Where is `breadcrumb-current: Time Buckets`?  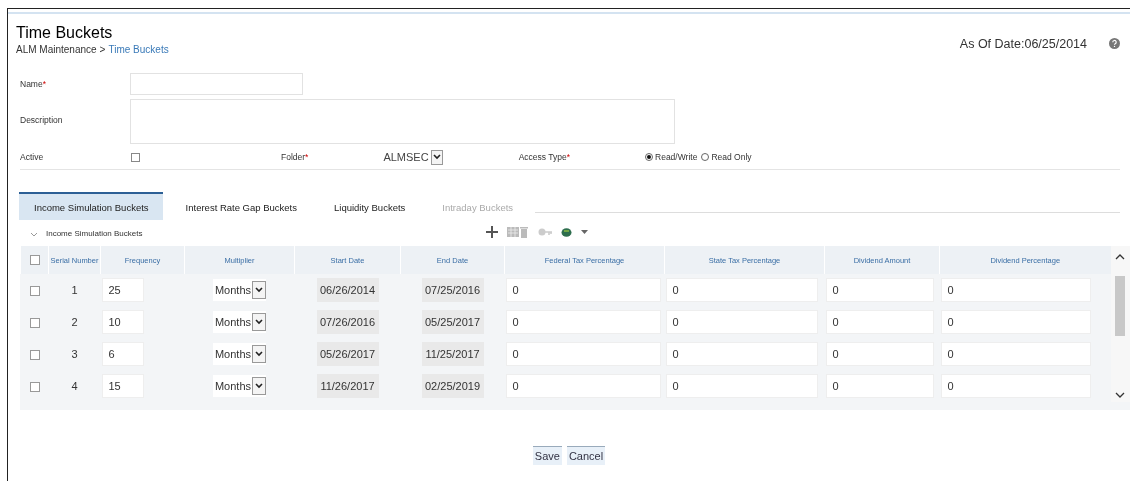 breadcrumb-current: Time Buckets is located at coordinates (138, 49).